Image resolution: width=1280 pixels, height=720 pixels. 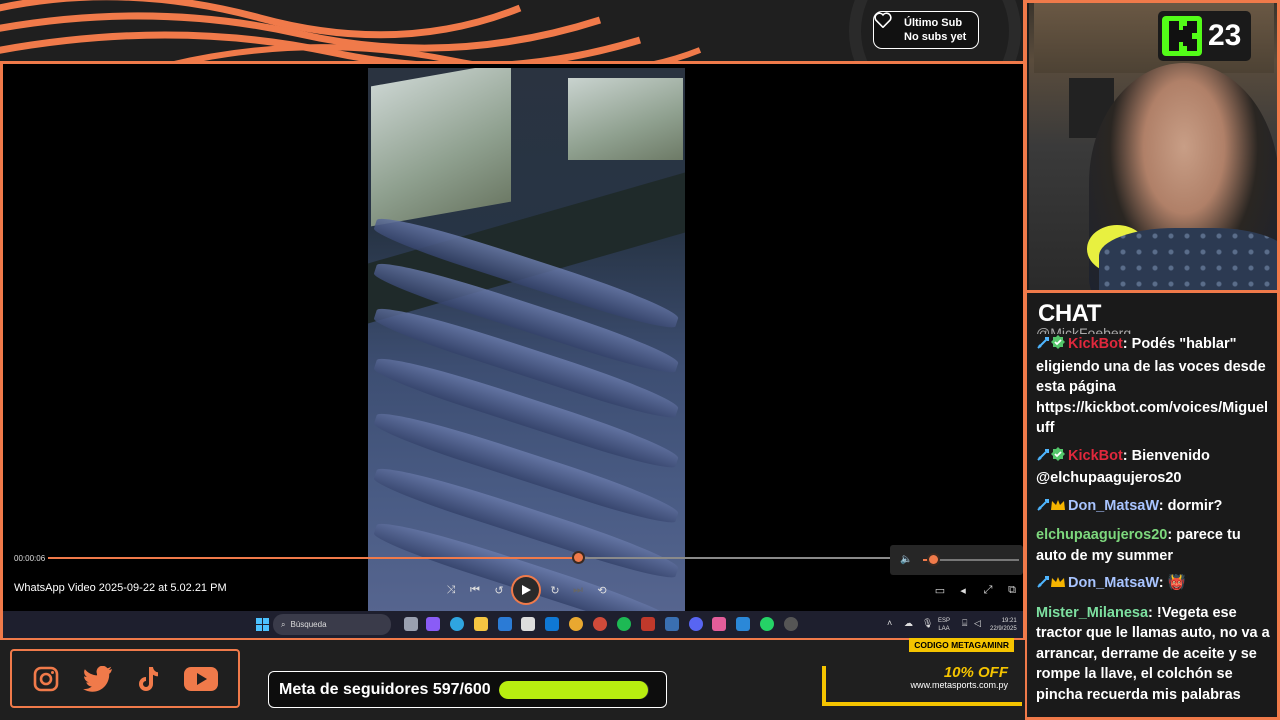 I want to click on audio-icon: ◂, so click(x=963, y=590).